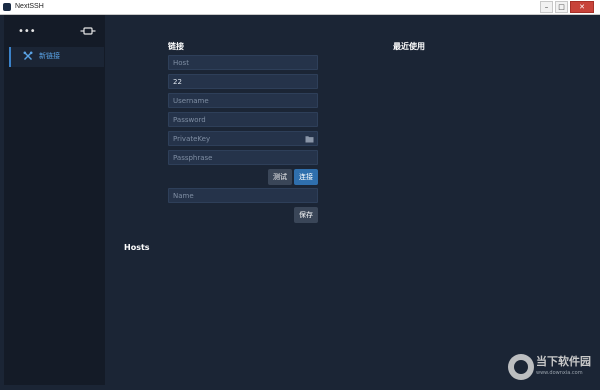  Describe the element at coordinates (27, 32) in the screenshot. I see `more-icon: •••` at that location.